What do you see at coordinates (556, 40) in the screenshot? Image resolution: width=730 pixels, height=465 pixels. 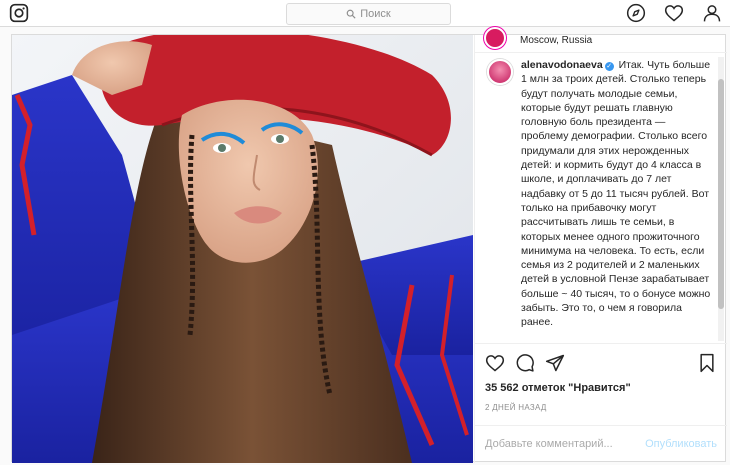 I see `post-location: Moscow, Russia` at bounding box center [556, 40].